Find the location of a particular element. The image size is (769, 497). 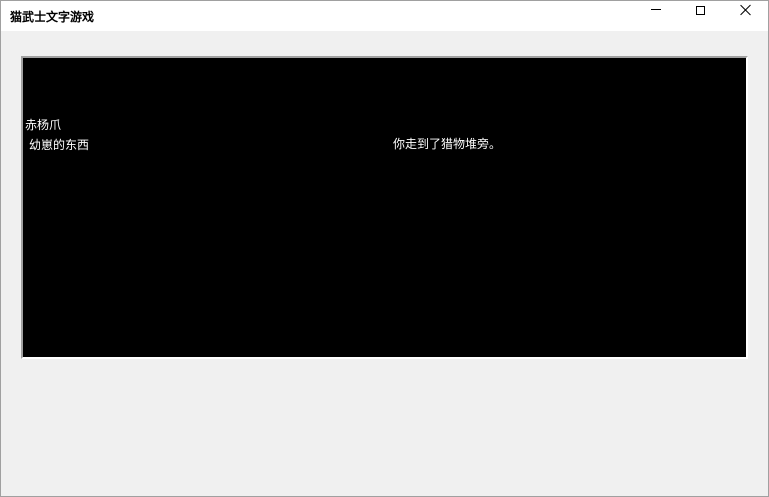

close-button is located at coordinates (745, 16).